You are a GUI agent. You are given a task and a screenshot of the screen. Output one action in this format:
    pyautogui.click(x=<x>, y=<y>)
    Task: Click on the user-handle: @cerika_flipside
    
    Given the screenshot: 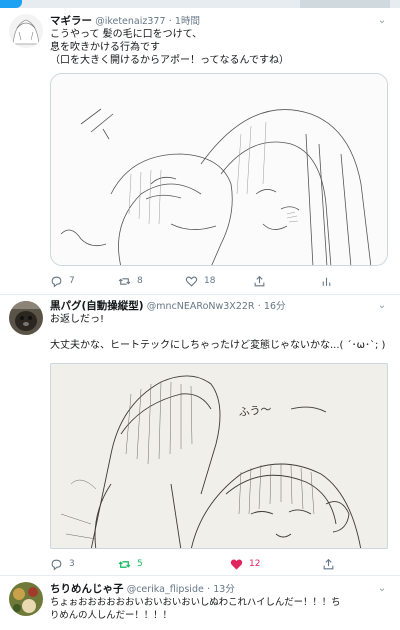 What is the action you would take?
    pyautogui.click(x=165, y=589)
    